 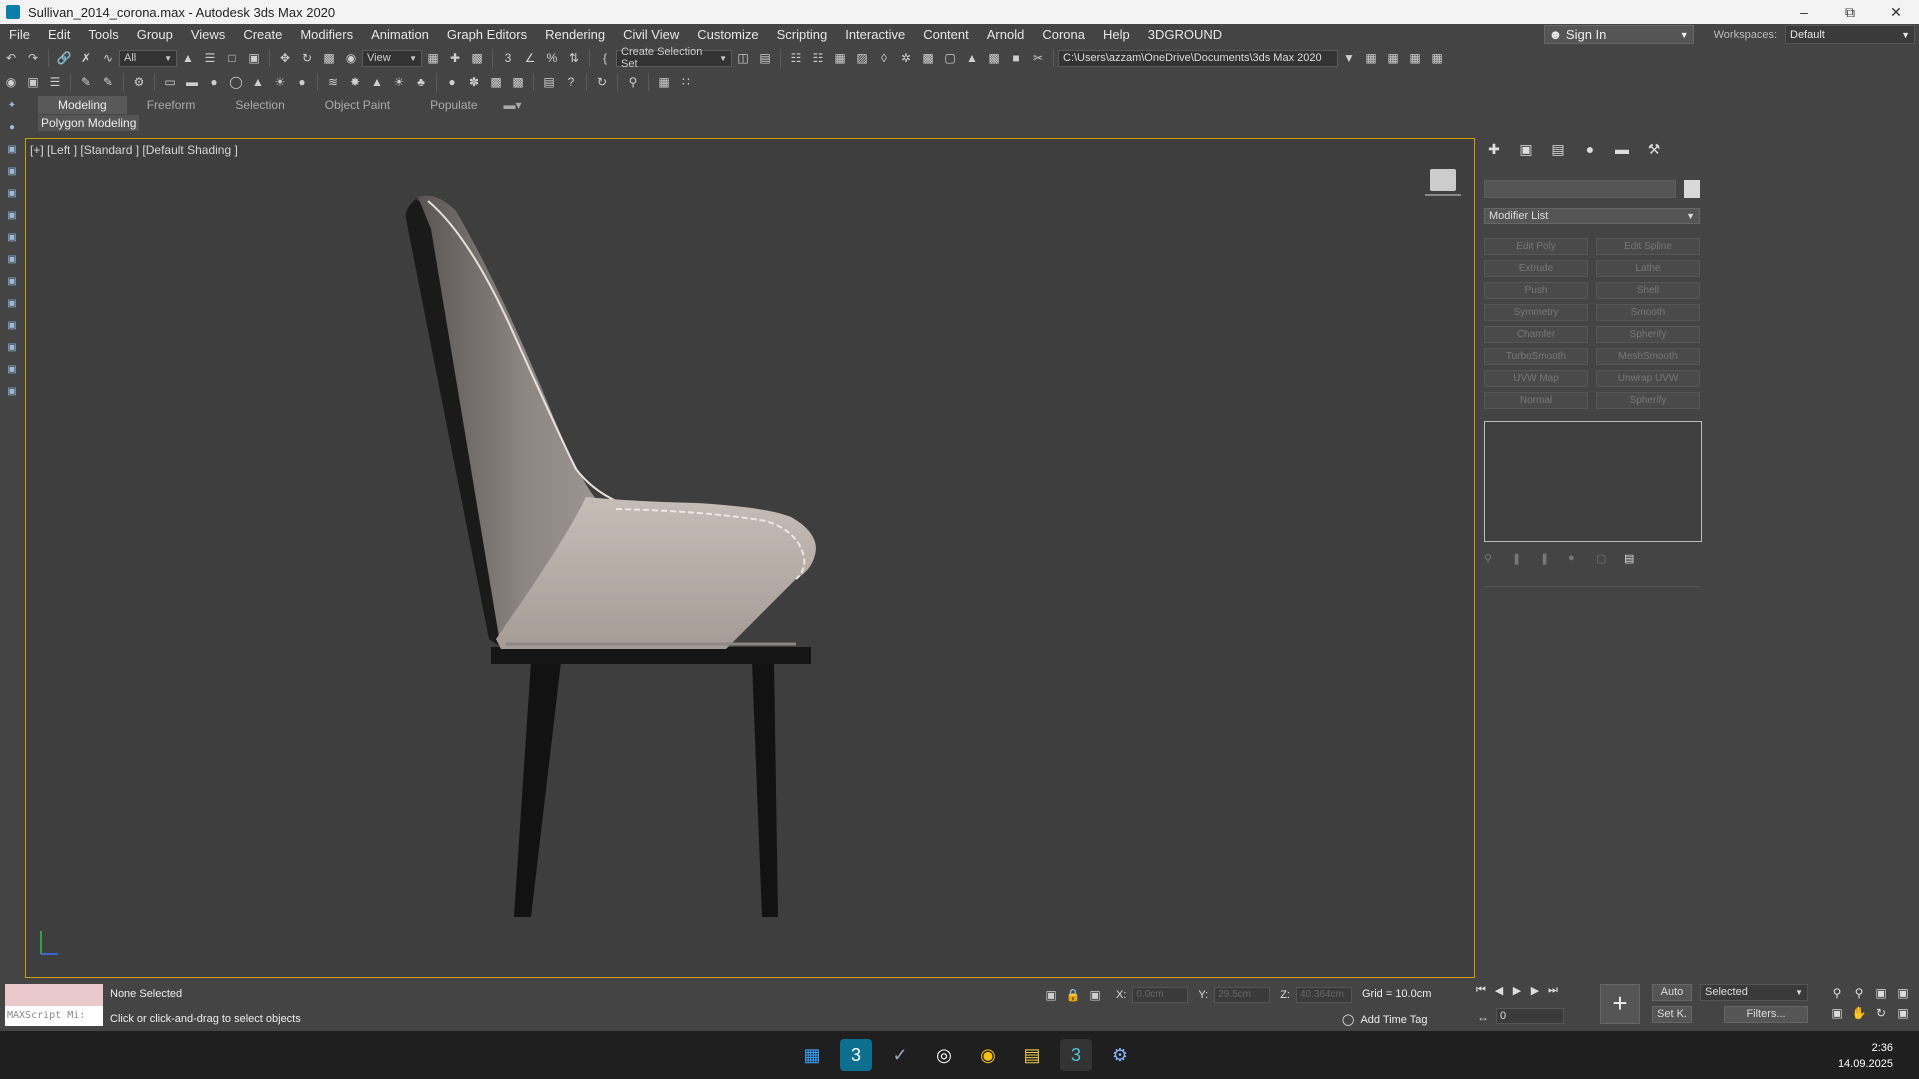 I want to click on rendered-frame-window-icon: ▢, so click(x=950, y=58).